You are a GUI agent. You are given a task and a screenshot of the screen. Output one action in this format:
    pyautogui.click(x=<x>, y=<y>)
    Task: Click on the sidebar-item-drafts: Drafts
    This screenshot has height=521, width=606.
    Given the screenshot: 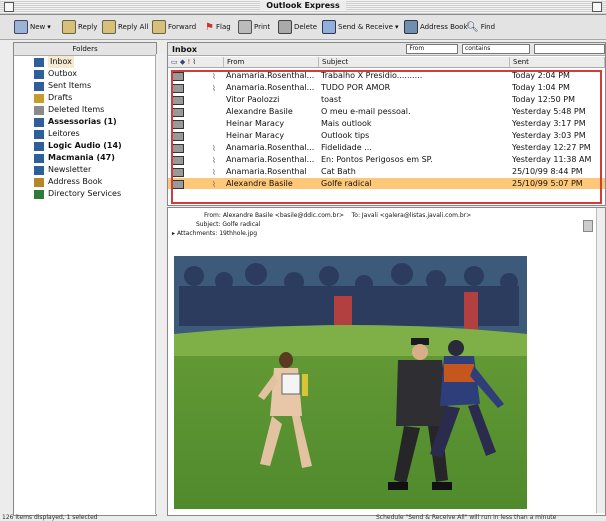 What is the action you would take?
    pyautogui.click(x=85, y=98)
    